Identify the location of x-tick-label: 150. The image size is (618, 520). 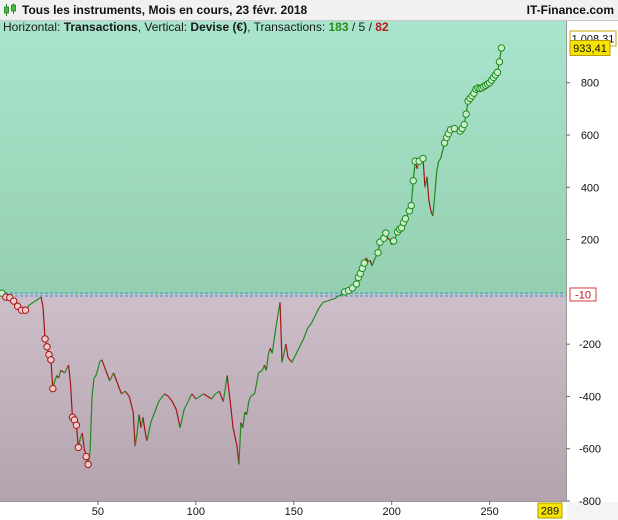
(294, 512).